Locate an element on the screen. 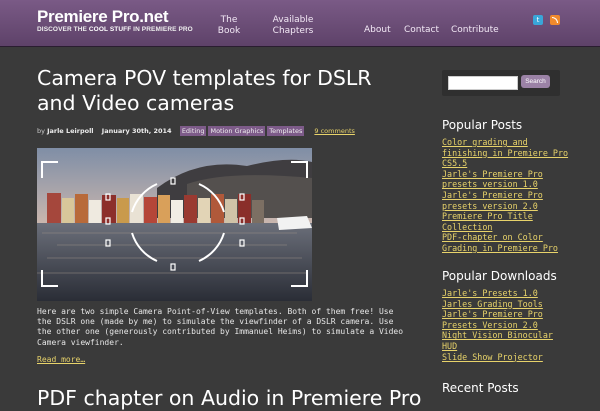 This screenshot has width=600, height=411. download-link: Jarle's Premiere Pro Presets Version 2.0 is located at coordinates (507, 319).